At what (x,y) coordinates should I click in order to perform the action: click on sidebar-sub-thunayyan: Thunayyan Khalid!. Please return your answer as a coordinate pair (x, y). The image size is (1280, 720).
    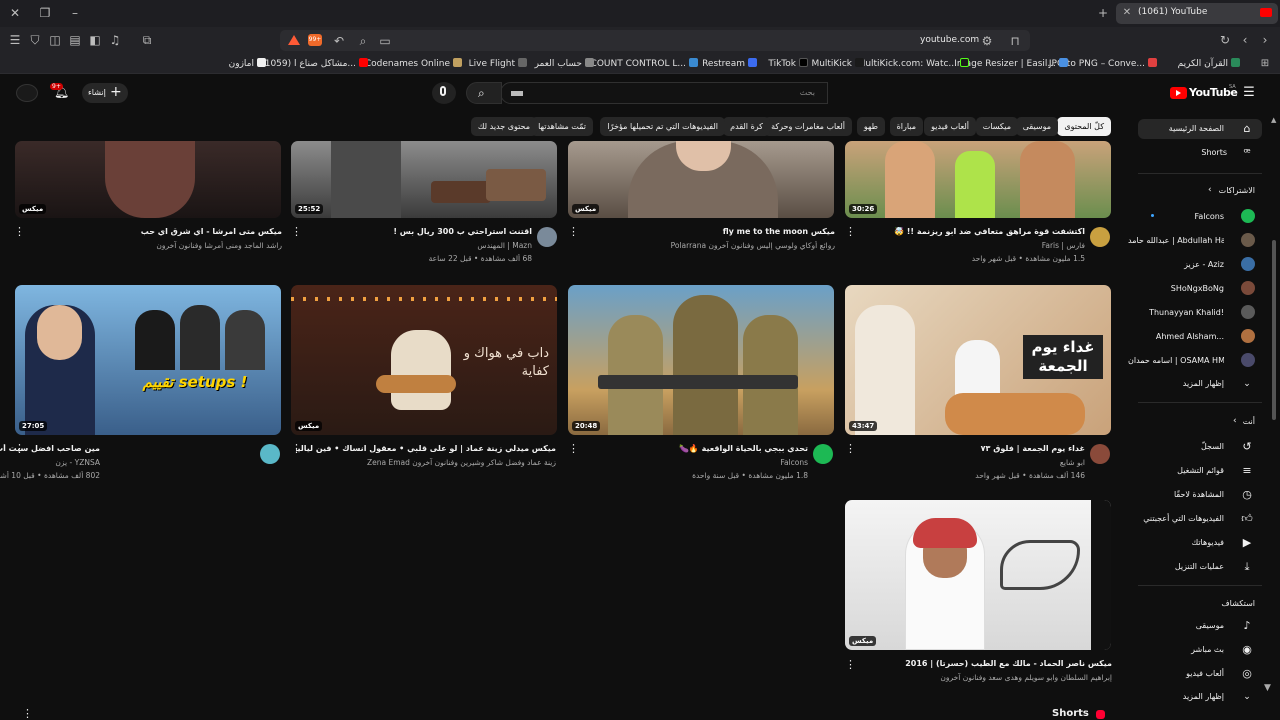
    Looking at the image, I should click on (1186, 313).